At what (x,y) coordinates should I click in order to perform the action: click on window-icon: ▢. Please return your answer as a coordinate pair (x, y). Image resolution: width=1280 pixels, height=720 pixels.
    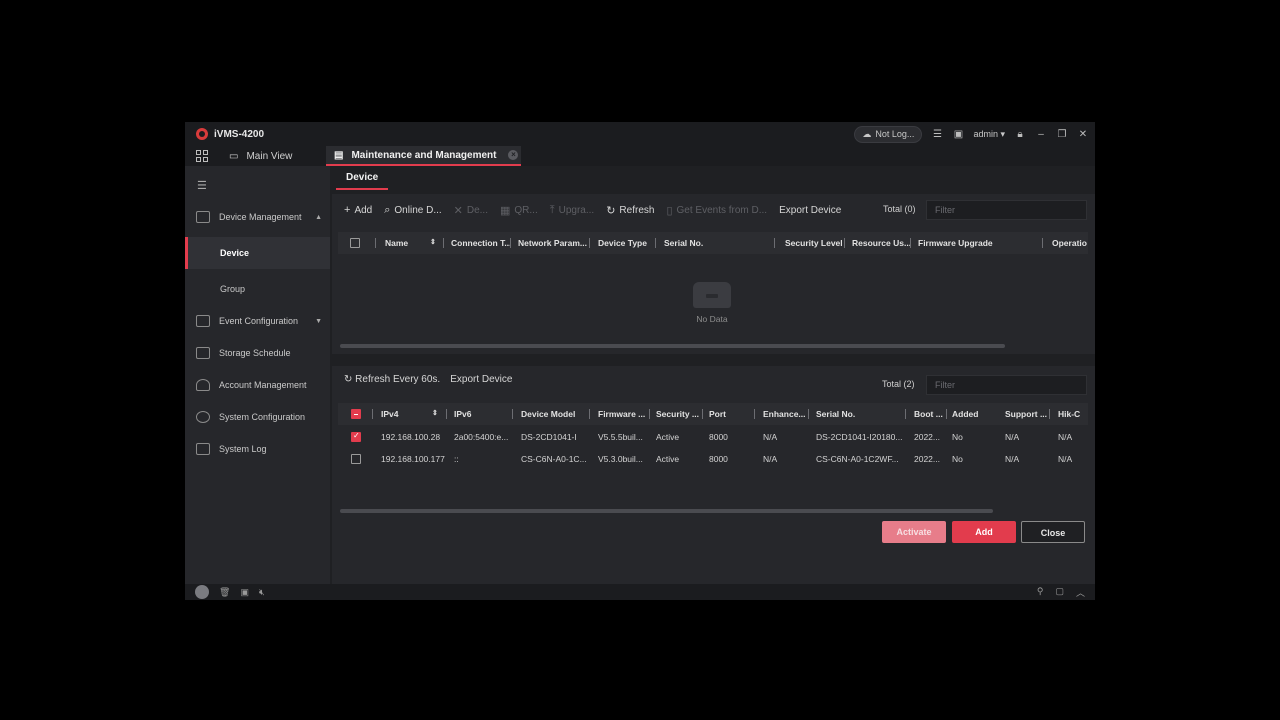
    Looking at the image, I should click on (1059, 592).